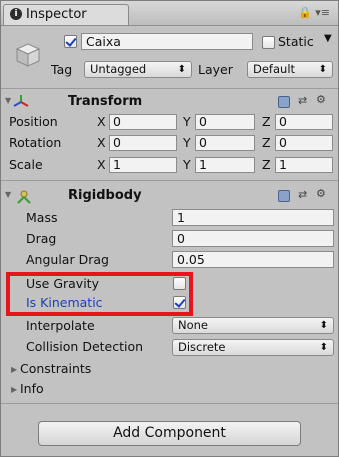 This screenshot has width=339, height=457. I want to click on mass-field: 1, so click(253, 217).